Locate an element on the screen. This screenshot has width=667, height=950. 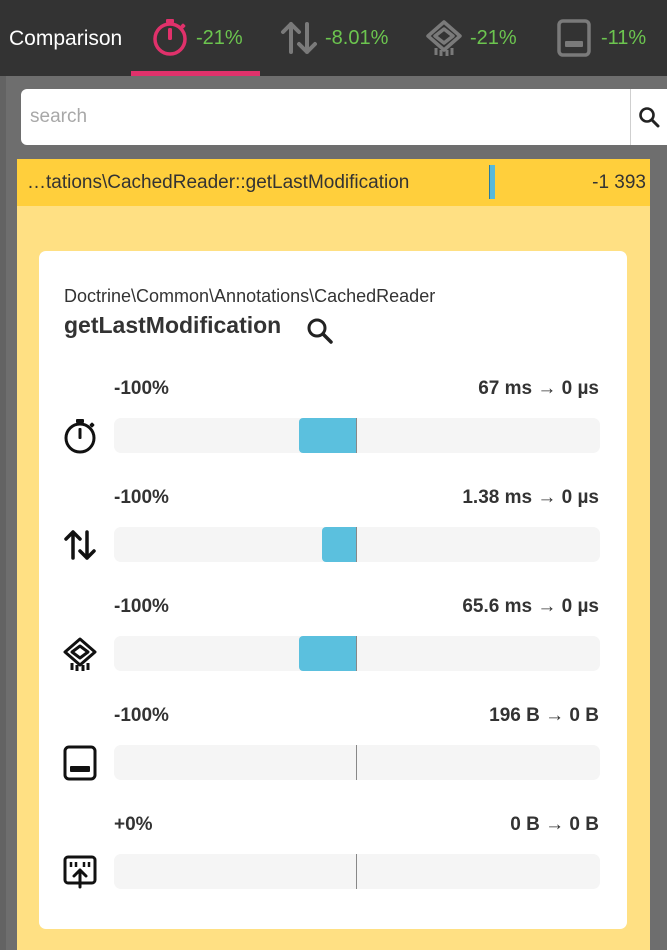
tab-io: -8.01% is located at coordinates (333, 38).